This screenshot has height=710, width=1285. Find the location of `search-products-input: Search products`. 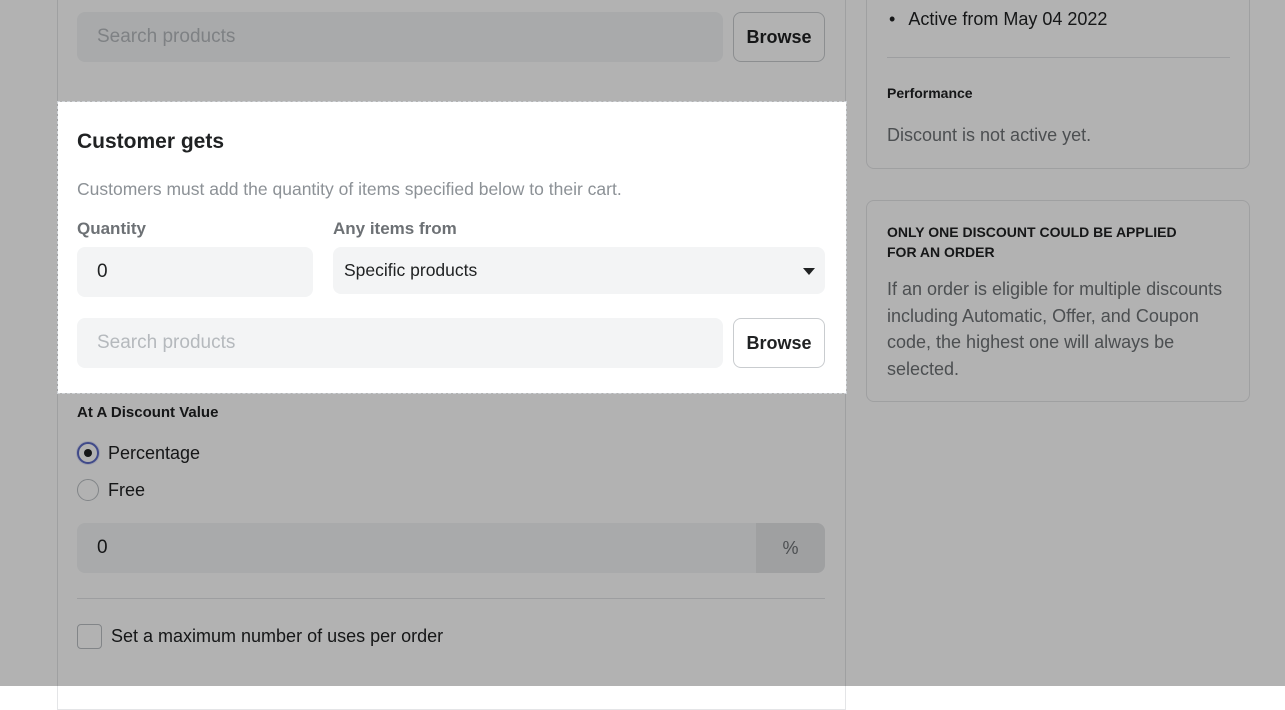

search-products-input: Search products is located at coordinates (400, 343).